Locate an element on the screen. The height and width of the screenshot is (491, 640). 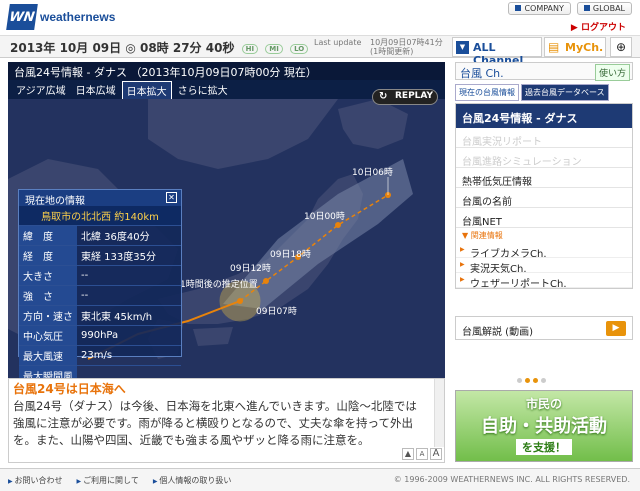
font-large-button: A is located at coordinates (436, 454).